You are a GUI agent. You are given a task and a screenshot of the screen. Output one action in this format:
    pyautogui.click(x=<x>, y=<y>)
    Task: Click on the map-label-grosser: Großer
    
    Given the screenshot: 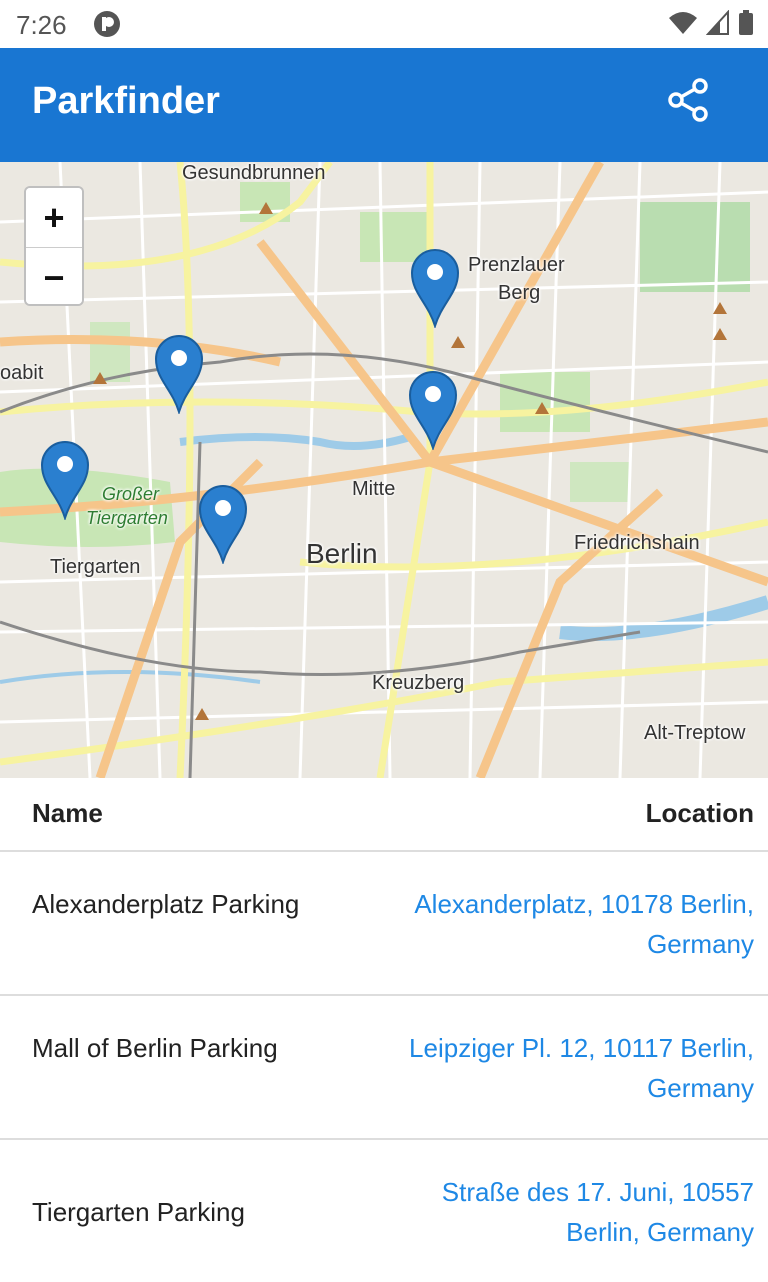 What is the action you would take?
    pyautogui.click(x=131, y=494)
    